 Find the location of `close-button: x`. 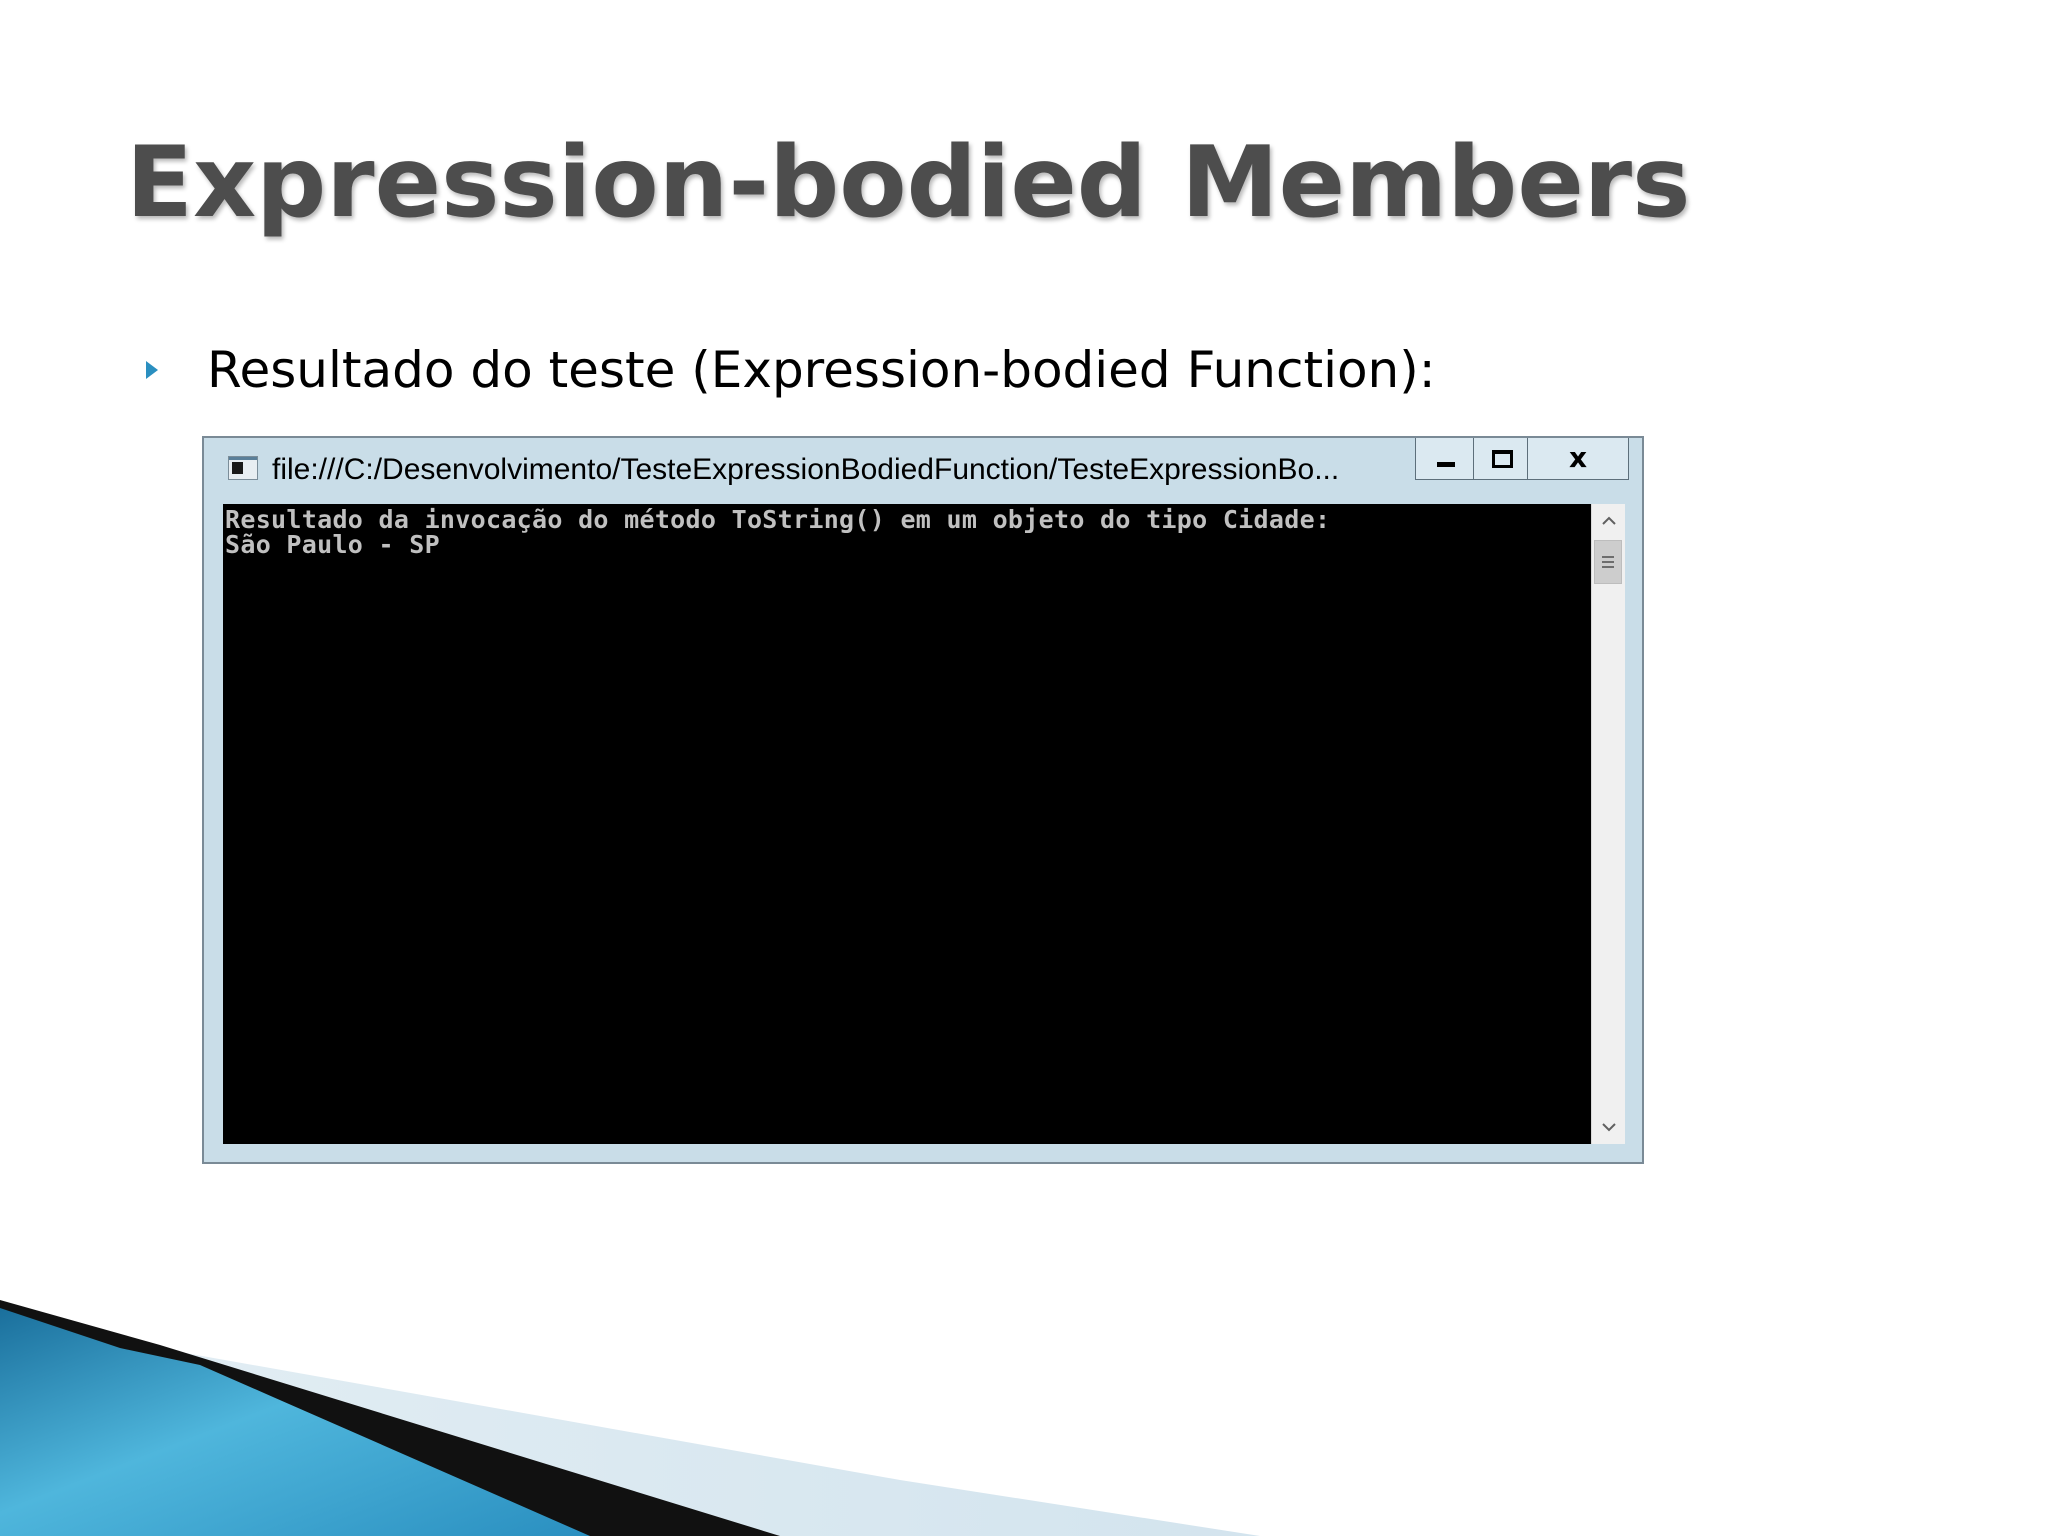

close-button: x is located at coordinates (1578, 458).